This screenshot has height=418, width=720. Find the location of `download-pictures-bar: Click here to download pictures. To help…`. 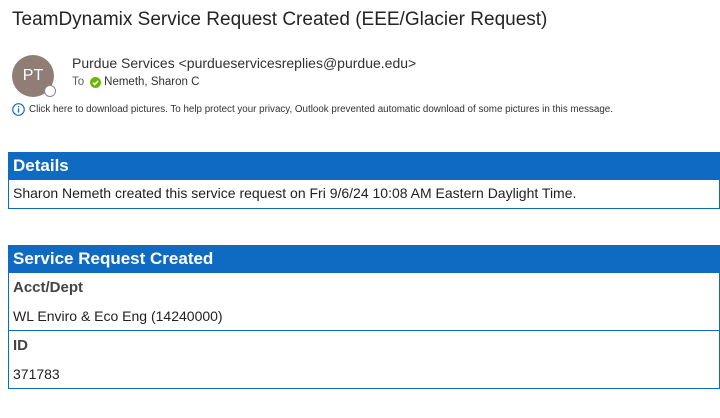

download-pictures-bar: Click here to download pictures. To help… is located at coordinates (312, 109).